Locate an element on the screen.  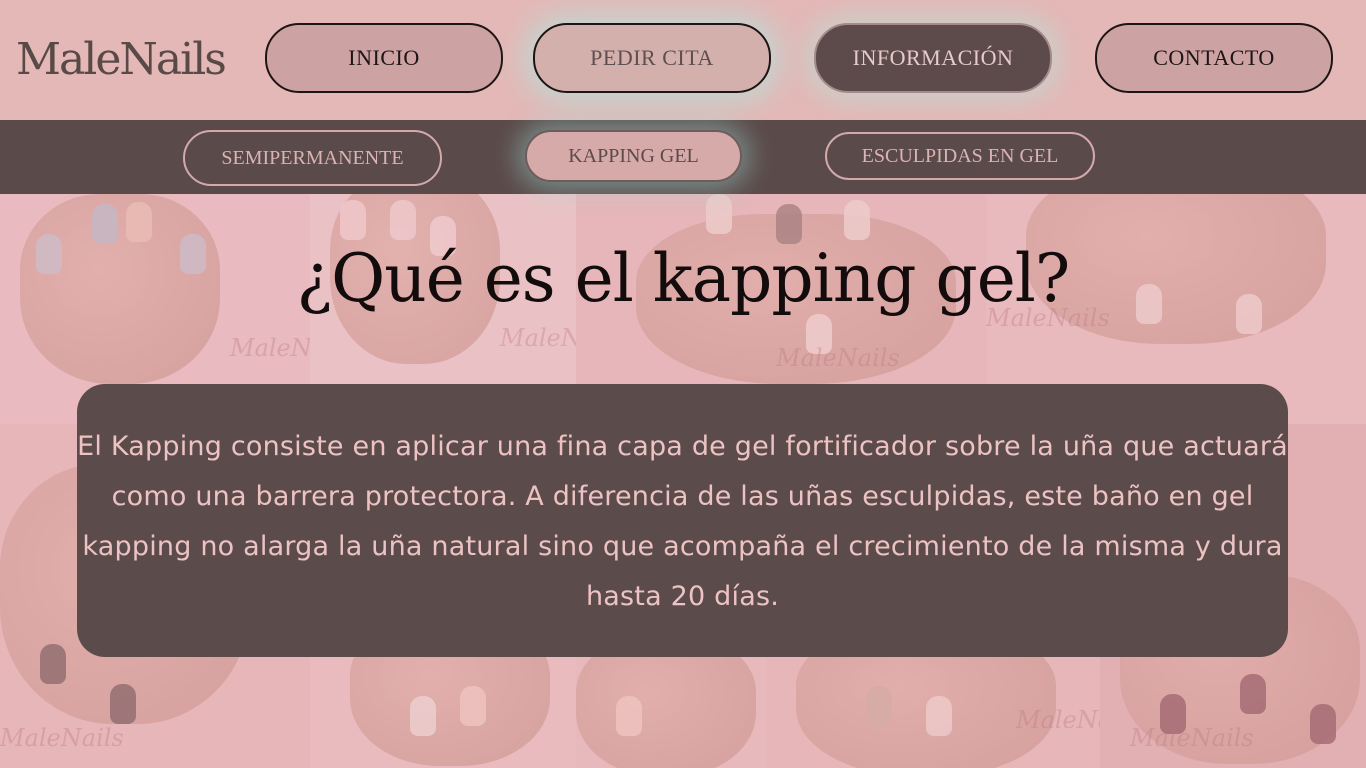
nav-pedir-cita-button: PEDIR CITA is located at coordinates (652, 58).